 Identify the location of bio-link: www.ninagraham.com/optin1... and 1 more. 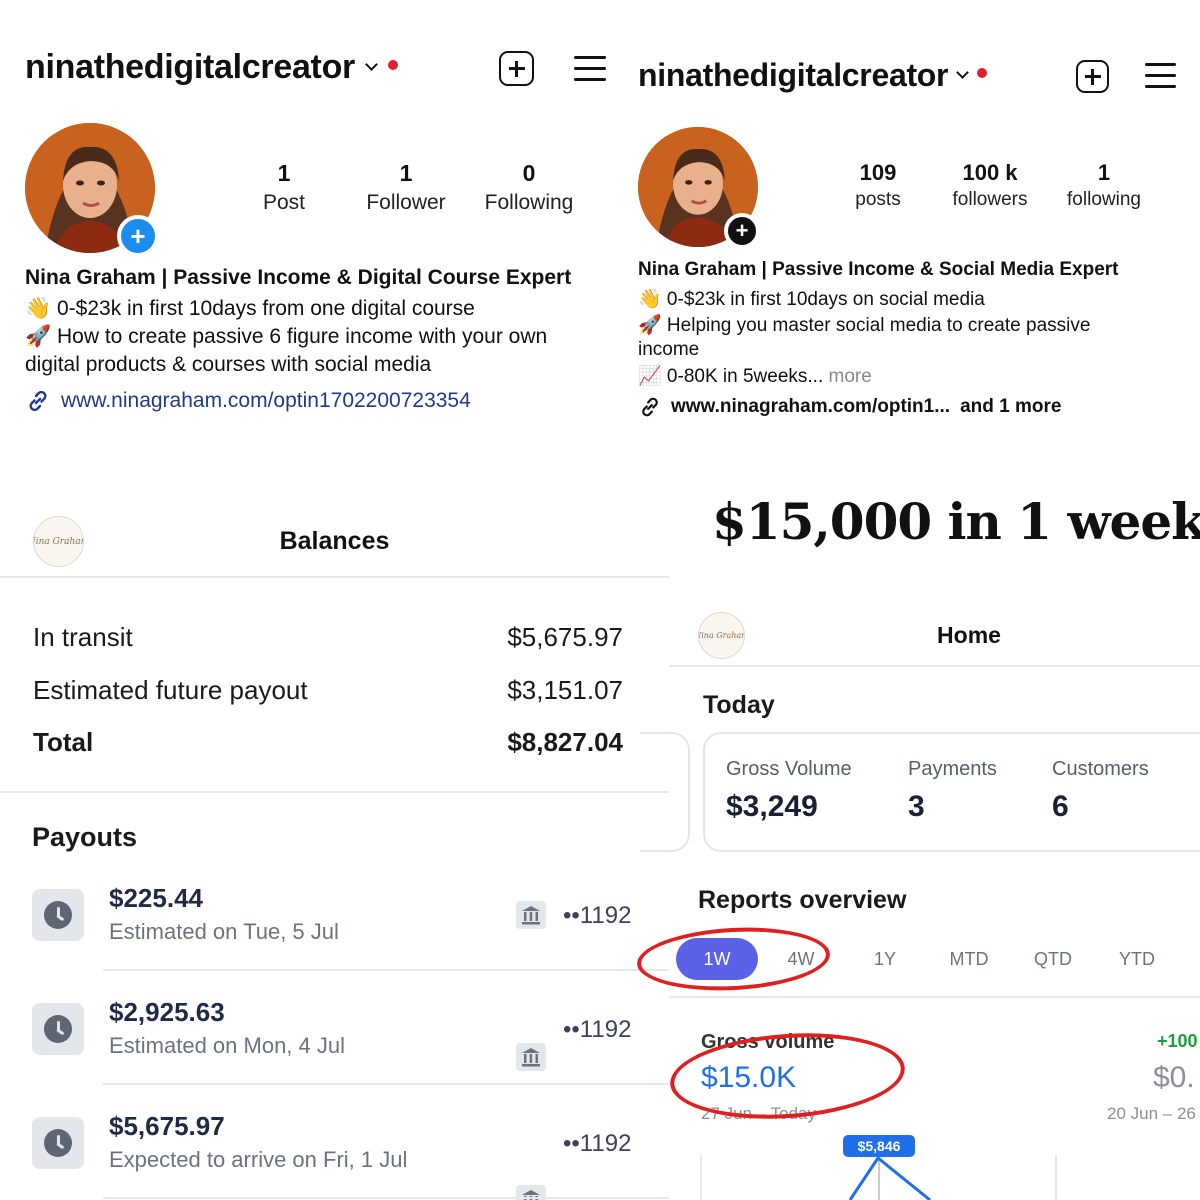
(849, 407).